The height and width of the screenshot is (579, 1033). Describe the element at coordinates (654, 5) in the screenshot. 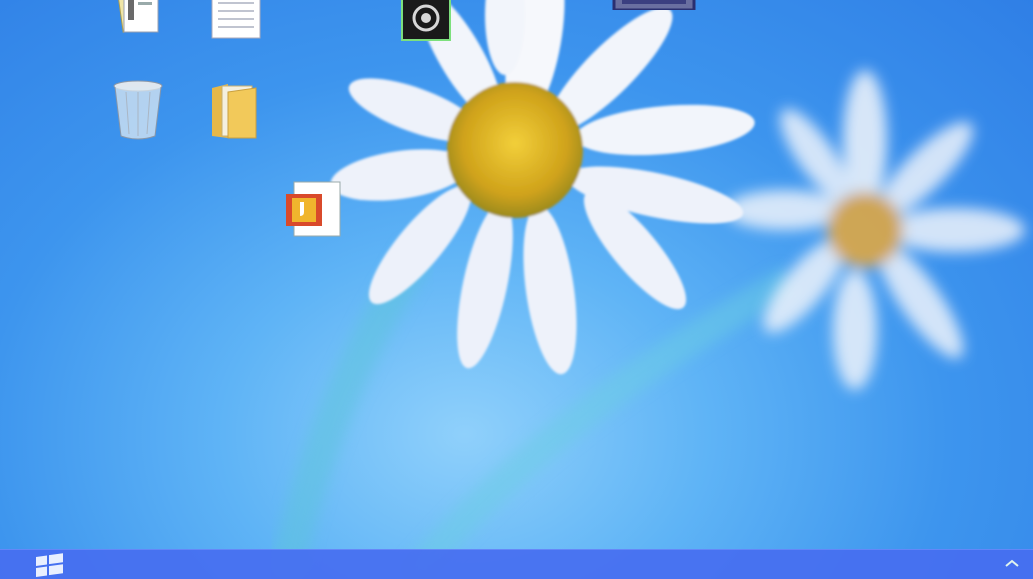

I see `window-app-icon` at that location.